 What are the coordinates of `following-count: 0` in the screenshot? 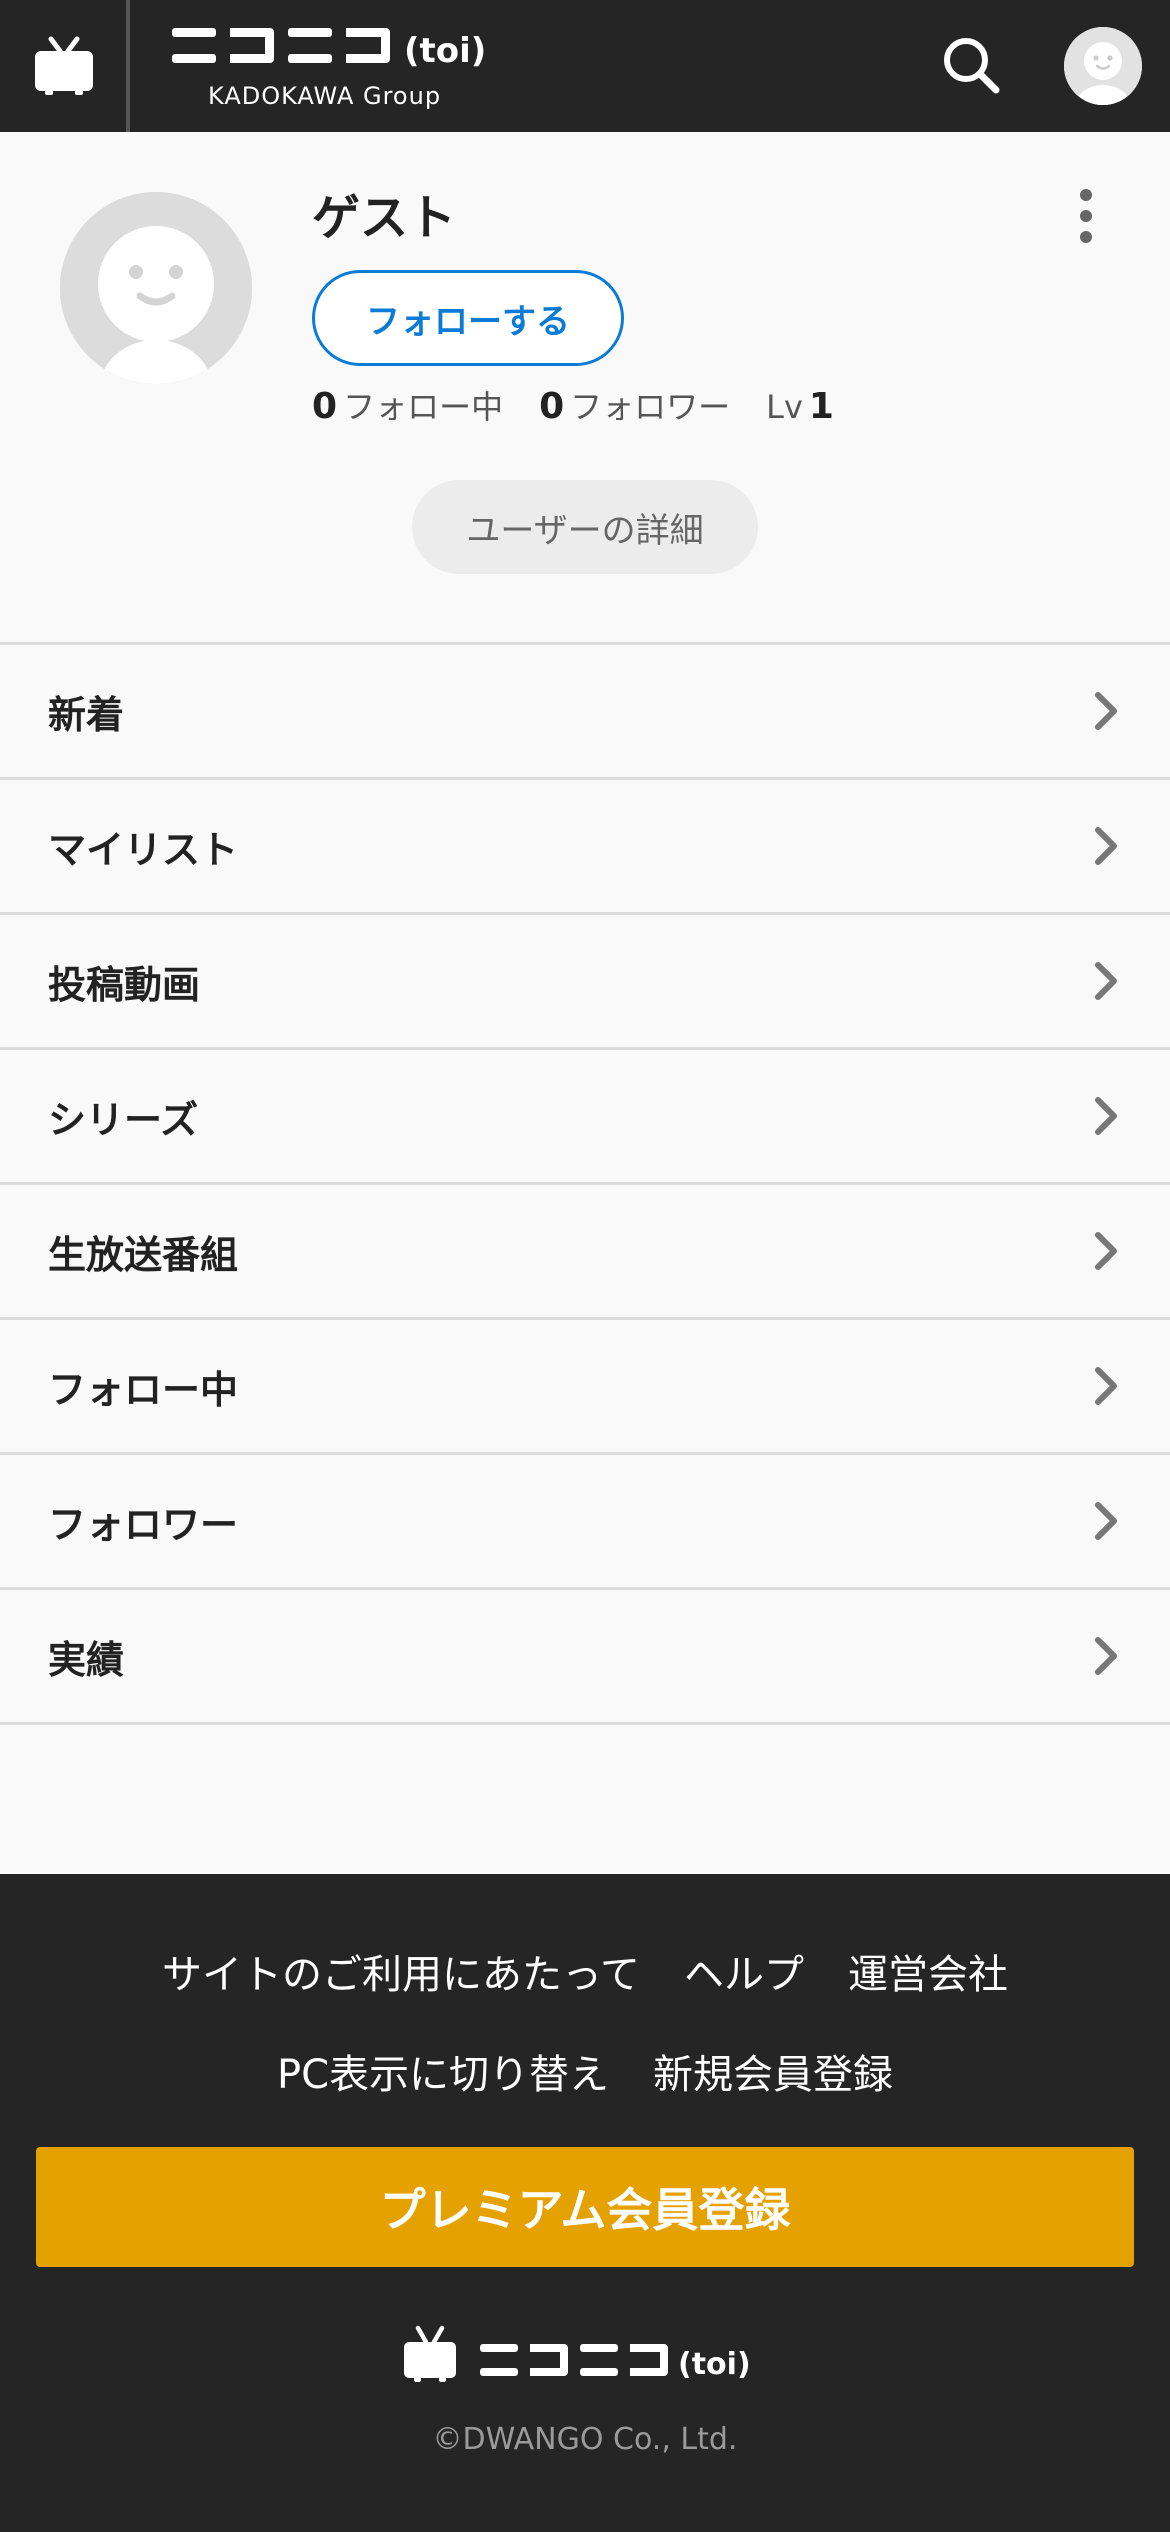 It's located at (325, 406).